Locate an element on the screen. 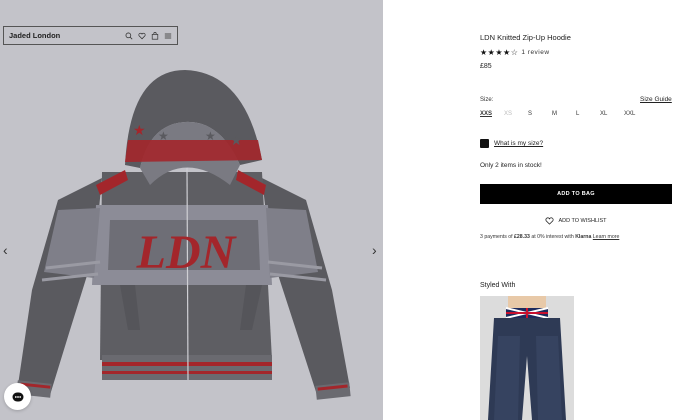  size-option-s: S is located at coordinates (540, 114).